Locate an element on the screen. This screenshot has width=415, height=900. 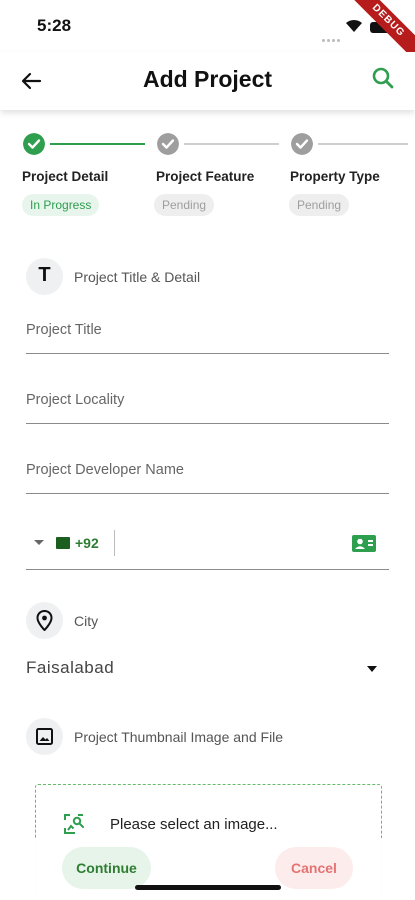
location-pin-icon is located at coordinates (44, 620).